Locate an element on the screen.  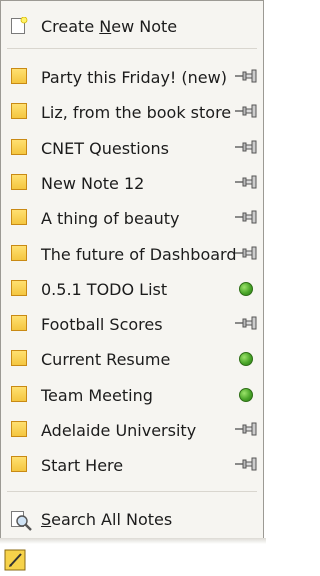
note-item: New Note 12 is located at coordinates (132, 183).